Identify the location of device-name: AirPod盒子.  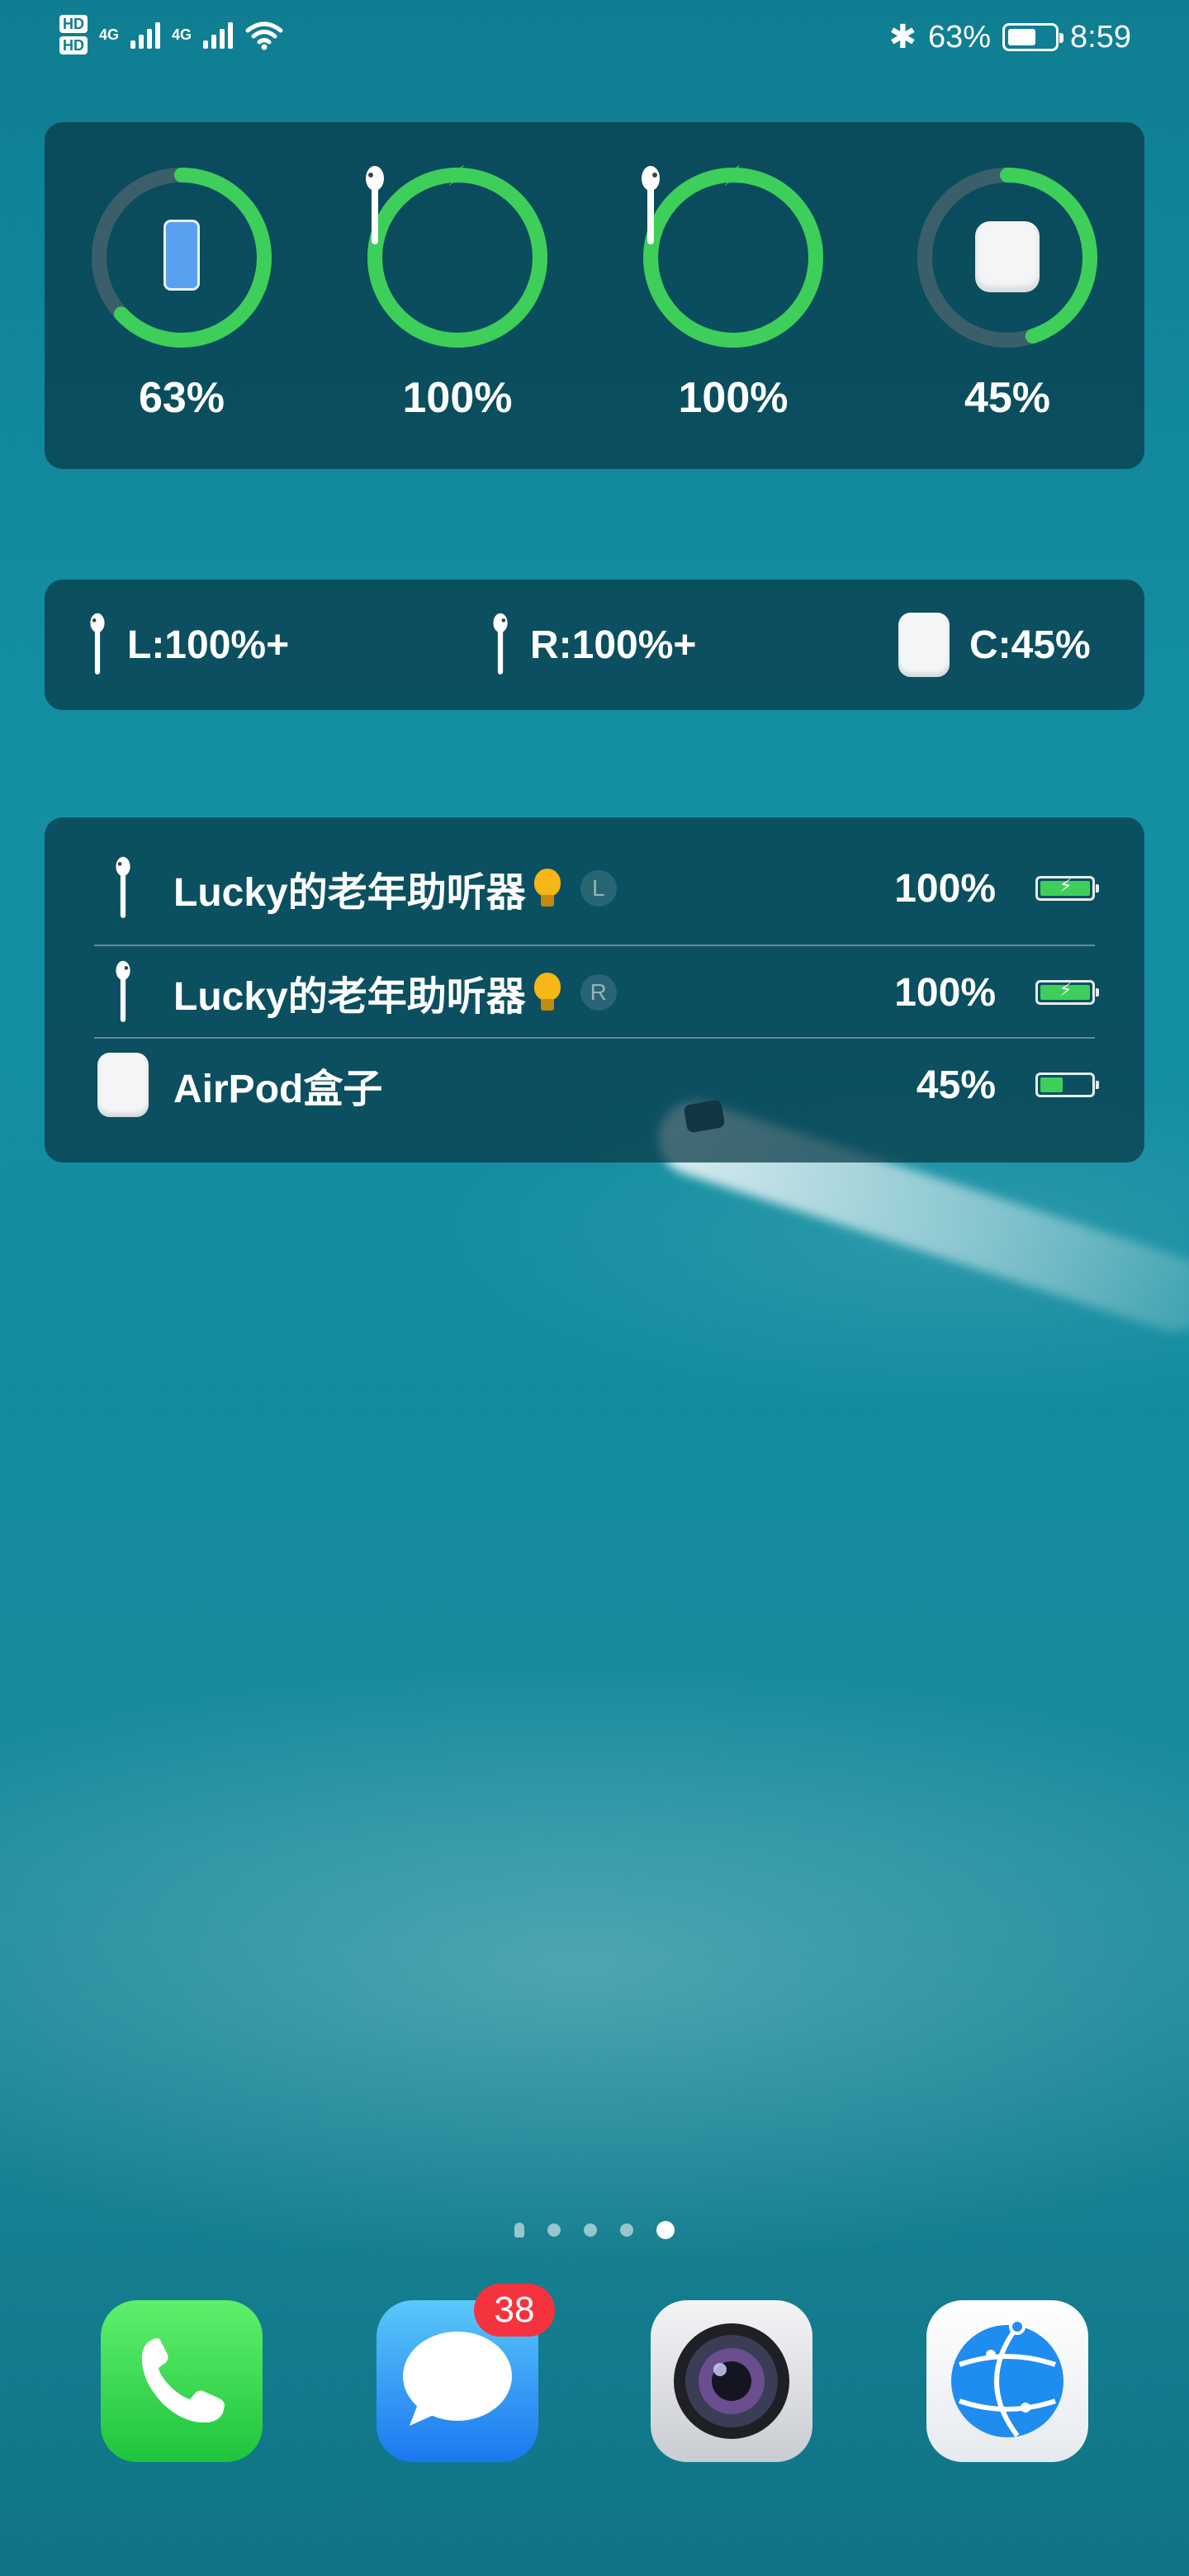
(277, 1085).